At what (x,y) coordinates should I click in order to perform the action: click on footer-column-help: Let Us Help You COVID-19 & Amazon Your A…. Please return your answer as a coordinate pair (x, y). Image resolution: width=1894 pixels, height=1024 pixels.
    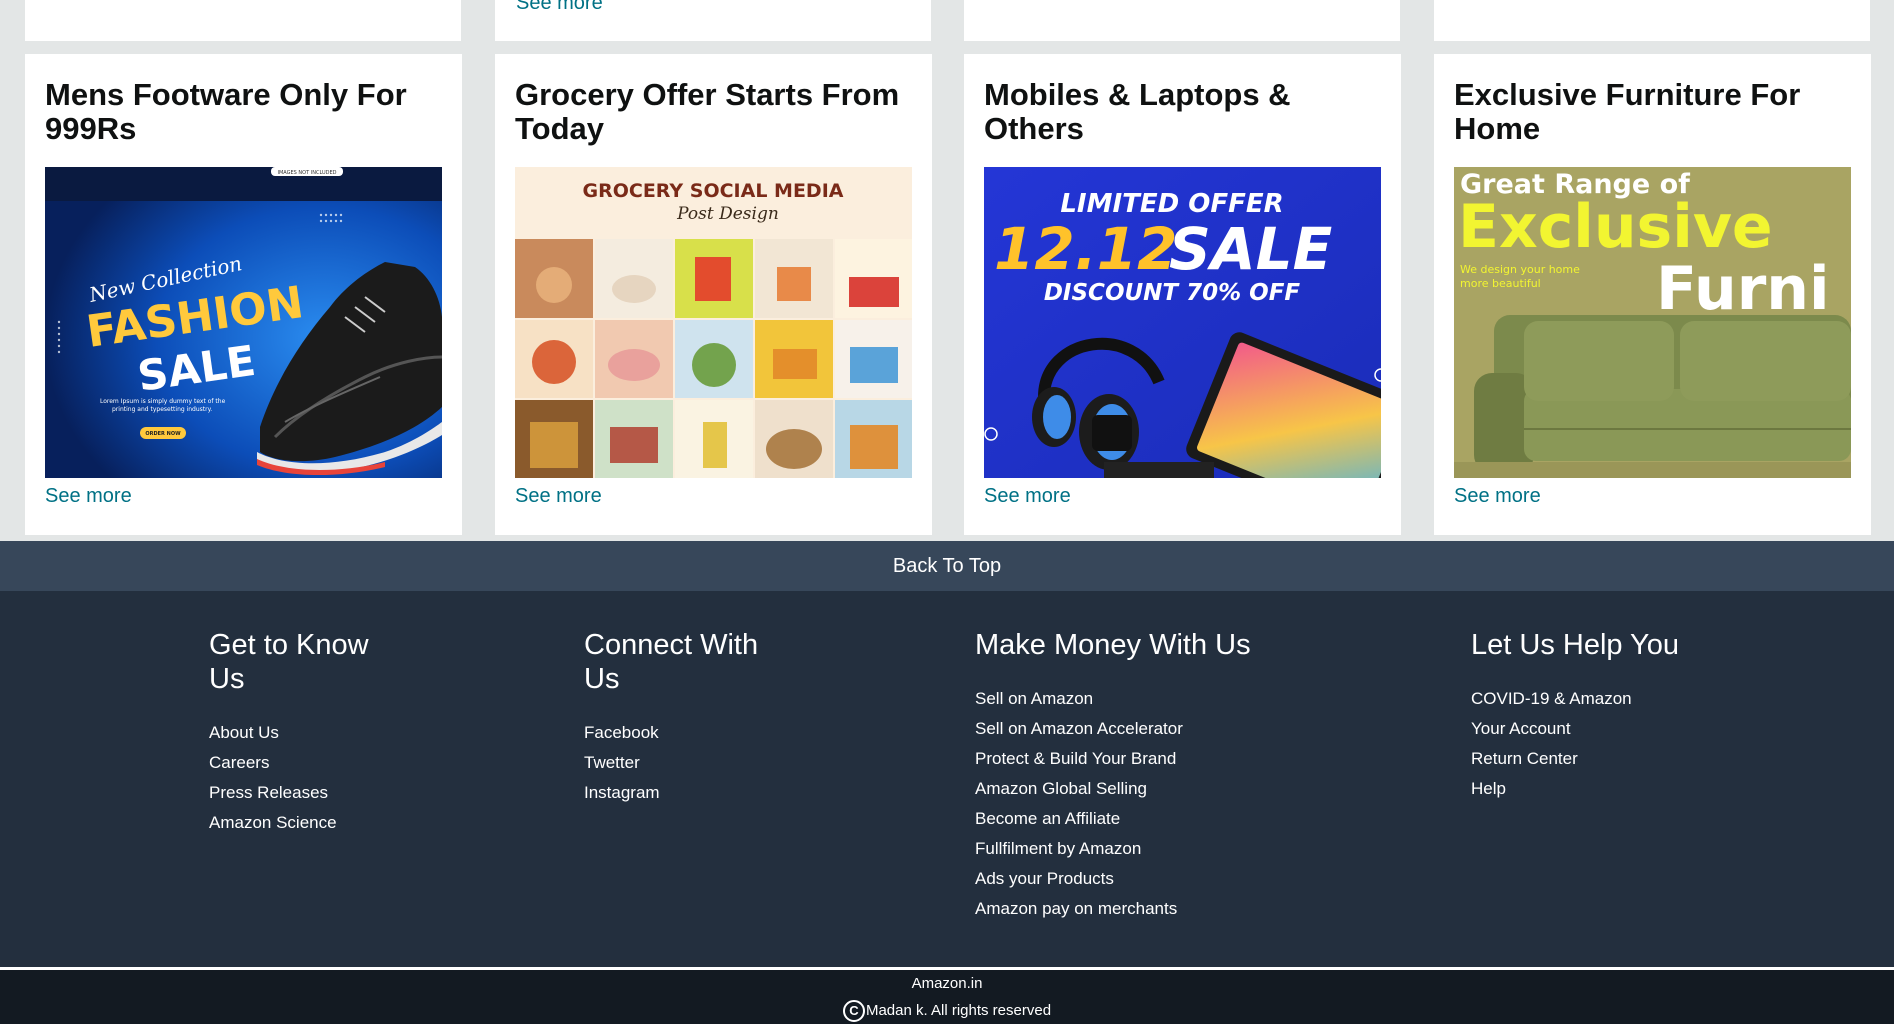
    Looking at the image, I should click on (1575, 716).